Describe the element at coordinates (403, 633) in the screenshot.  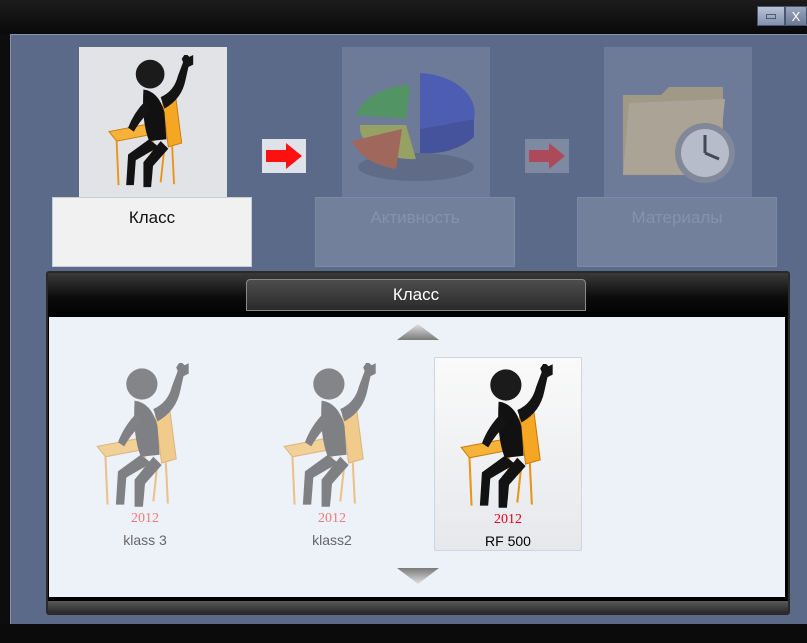
I see `bottom-bar` at that location.